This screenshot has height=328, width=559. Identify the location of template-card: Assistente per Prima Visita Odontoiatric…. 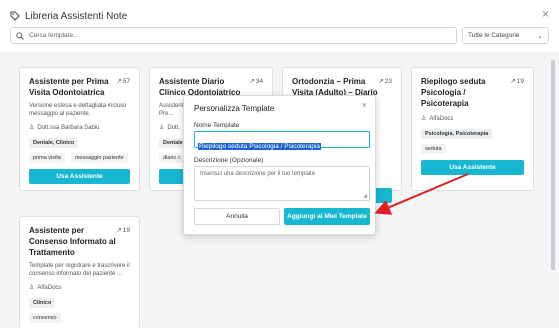
(79, 129).